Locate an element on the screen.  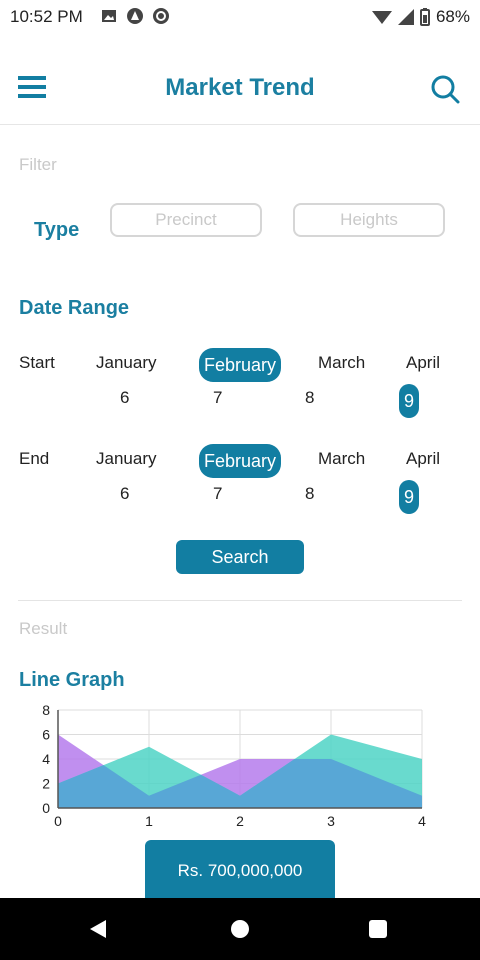
app-bar: Market Trend is located at coordinates (240, 79).